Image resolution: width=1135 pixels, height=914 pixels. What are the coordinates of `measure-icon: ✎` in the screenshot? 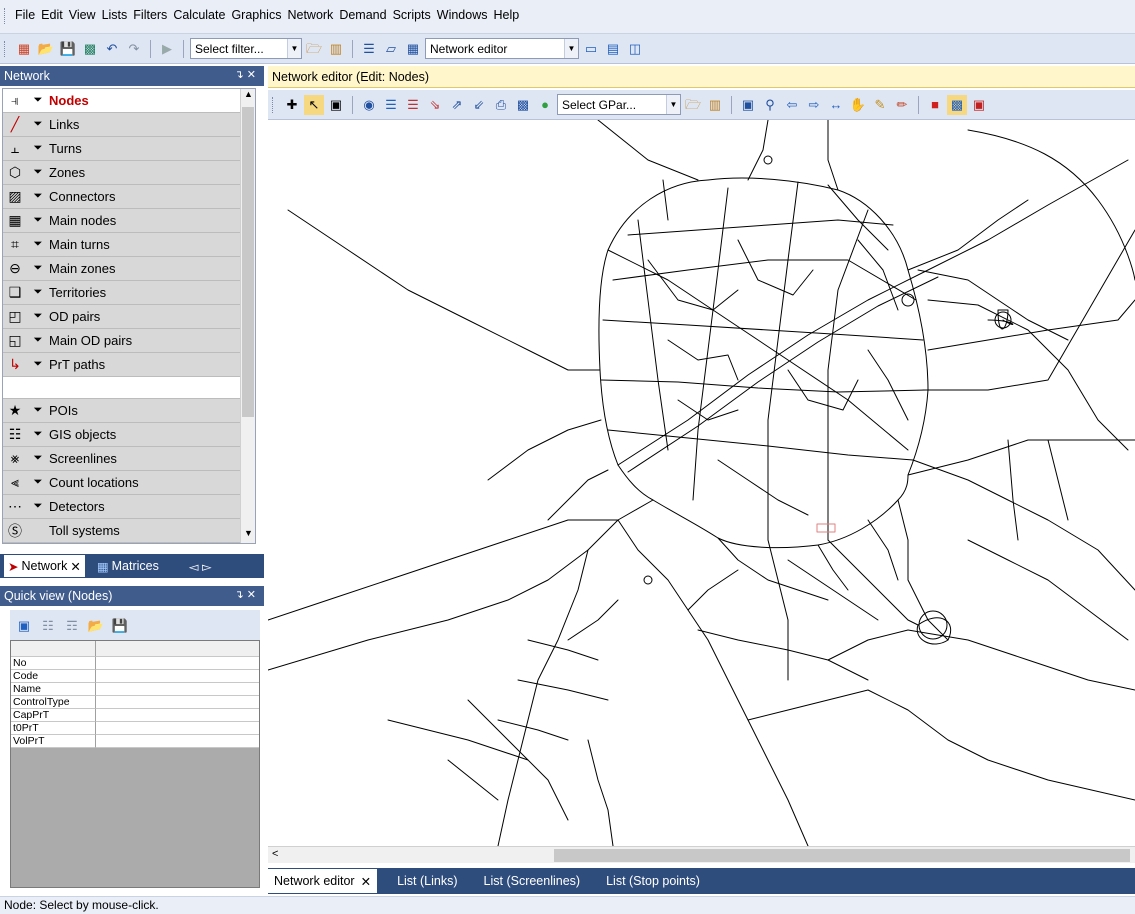 It's located at (880, 105).